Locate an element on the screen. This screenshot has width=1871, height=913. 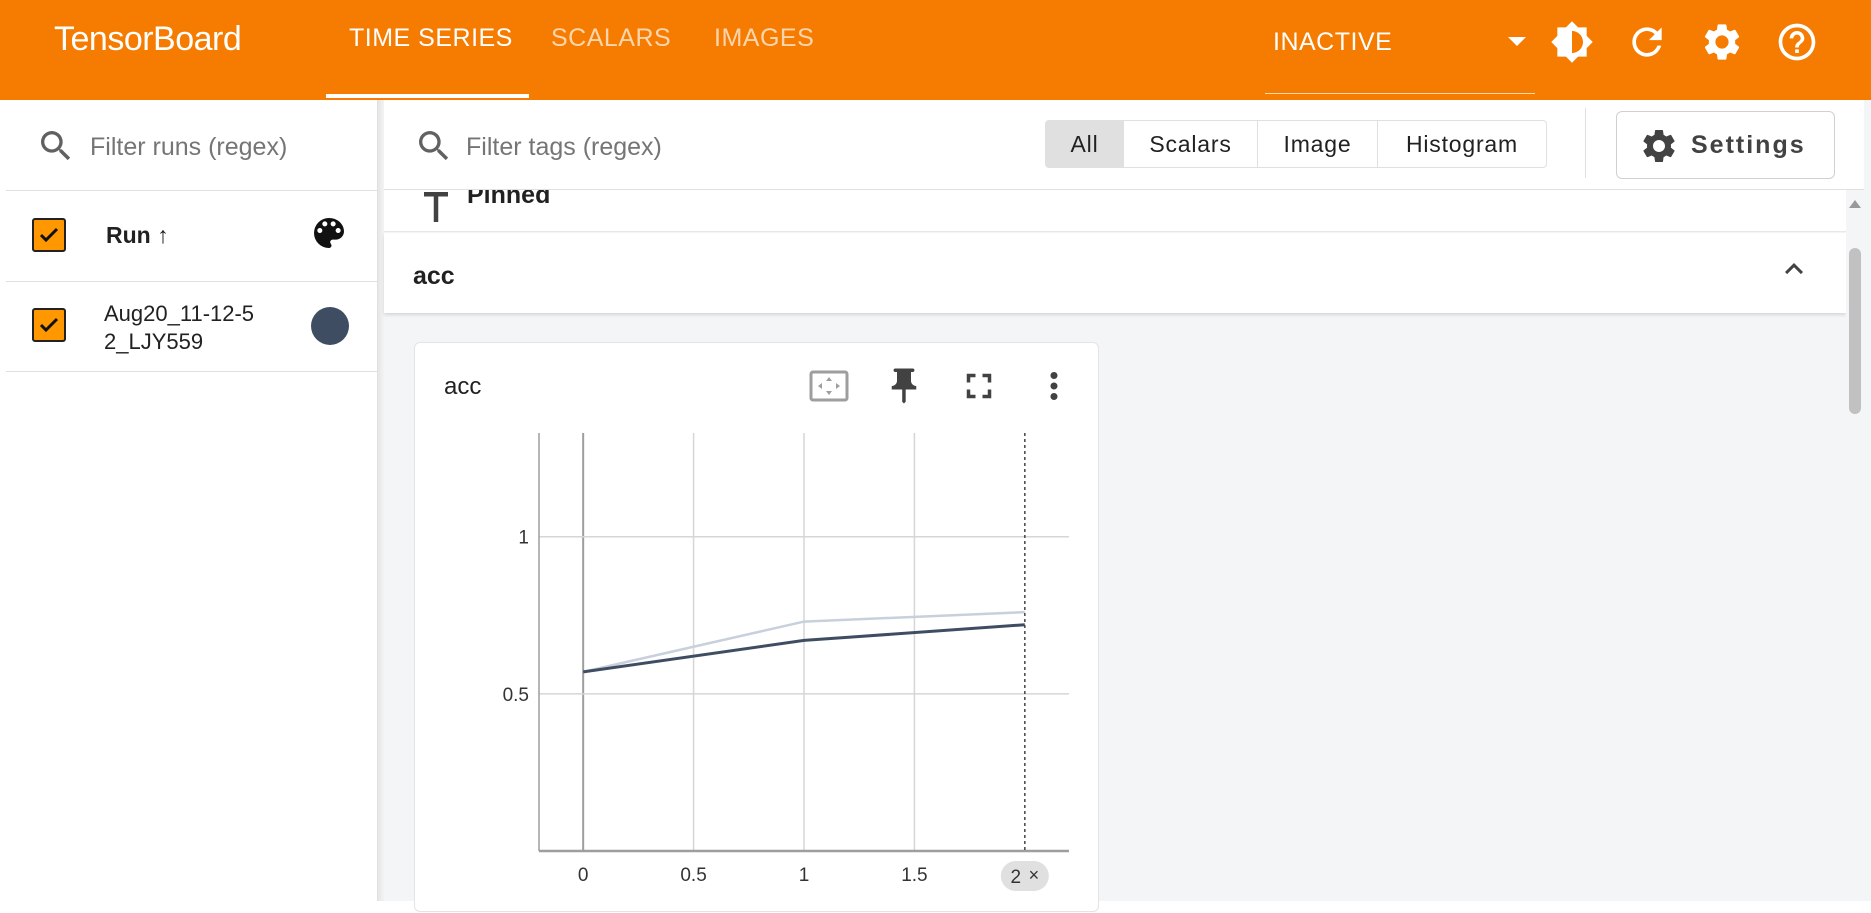
y-tick-label: 1 is located at coordinates (523, 538).